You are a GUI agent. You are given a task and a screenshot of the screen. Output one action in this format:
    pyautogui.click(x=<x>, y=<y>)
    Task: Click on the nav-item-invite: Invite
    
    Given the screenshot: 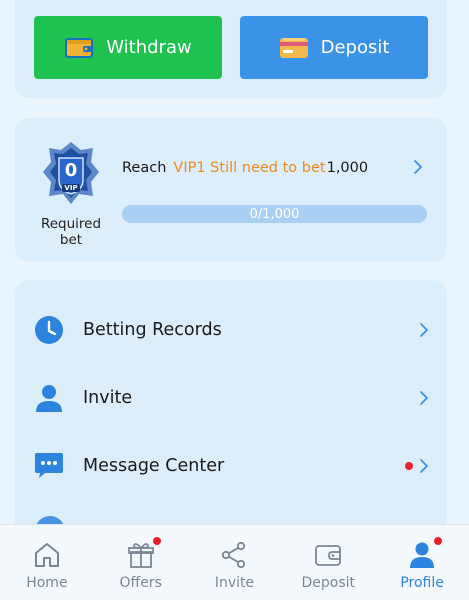 What is the action you would take?
    pyautogui.click(x=235, y=562)
    